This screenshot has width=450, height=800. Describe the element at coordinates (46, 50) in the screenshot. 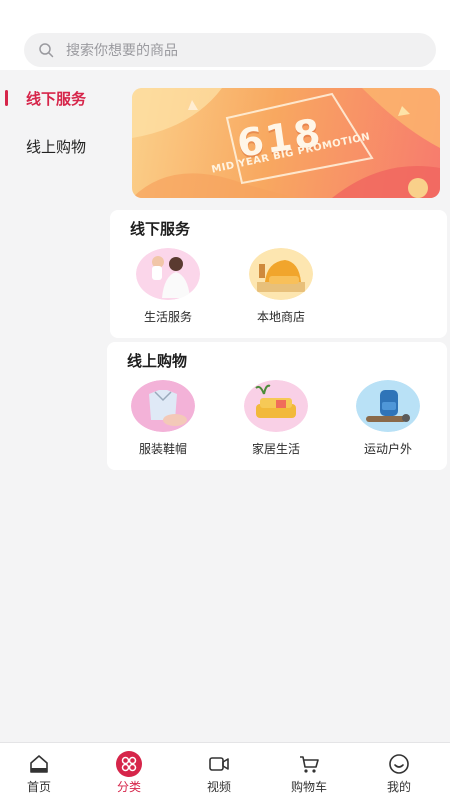

I see `search-icon` at that location.